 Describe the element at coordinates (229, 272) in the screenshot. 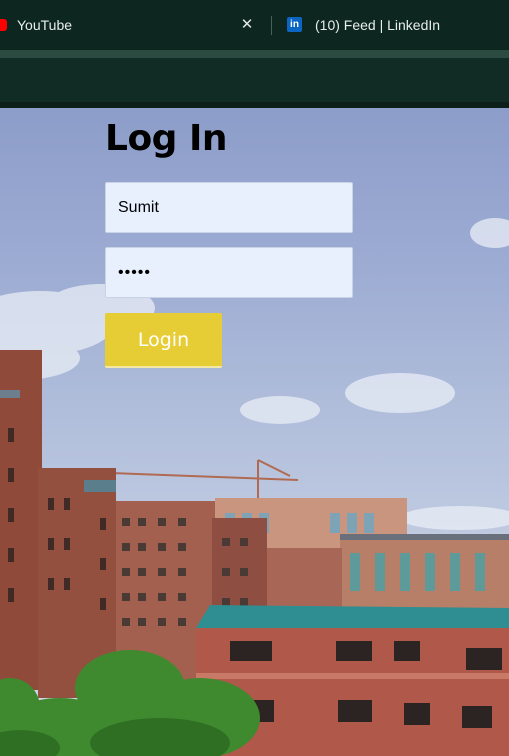

I see `password-input` at that location.